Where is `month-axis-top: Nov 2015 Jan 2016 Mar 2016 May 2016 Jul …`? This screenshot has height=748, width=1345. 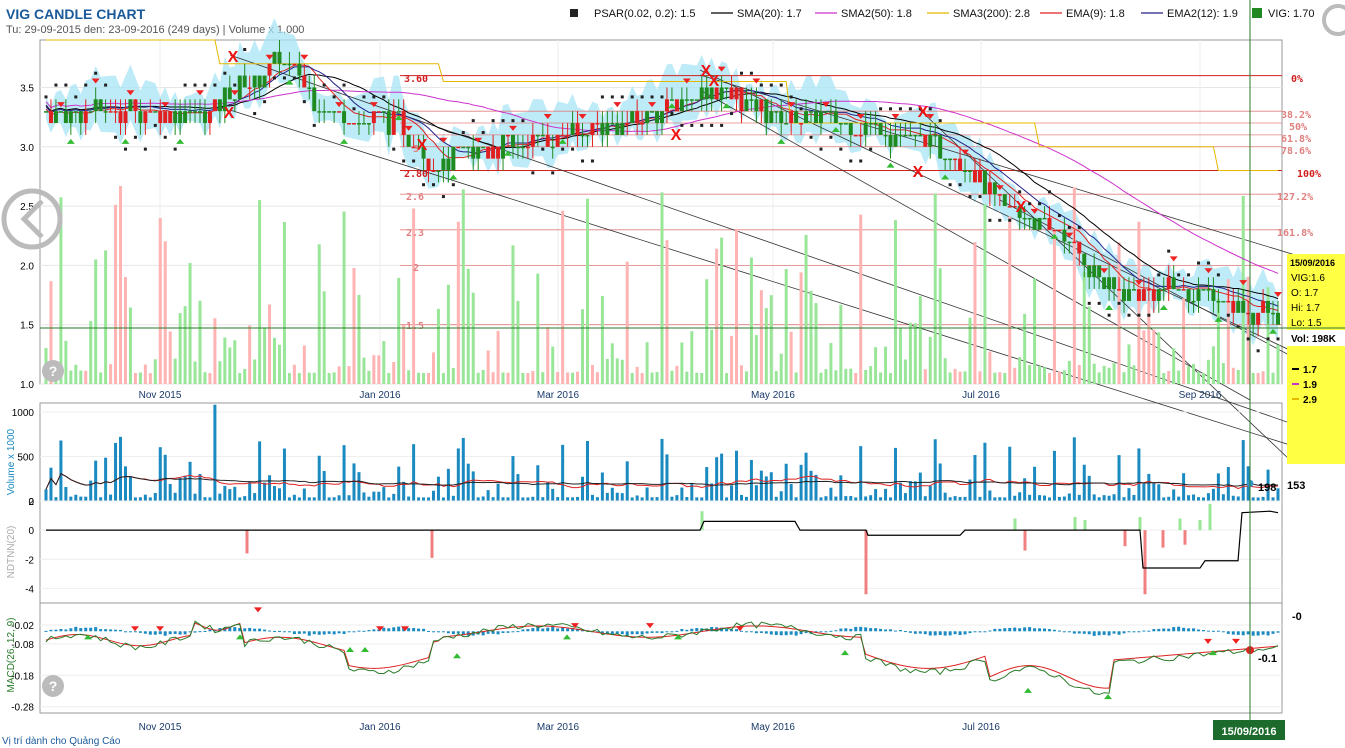
month-axis-top: Nov 2015 Jan 2016 Mar 2016 May 2016 Jul … is located at coordinates (680, 395).